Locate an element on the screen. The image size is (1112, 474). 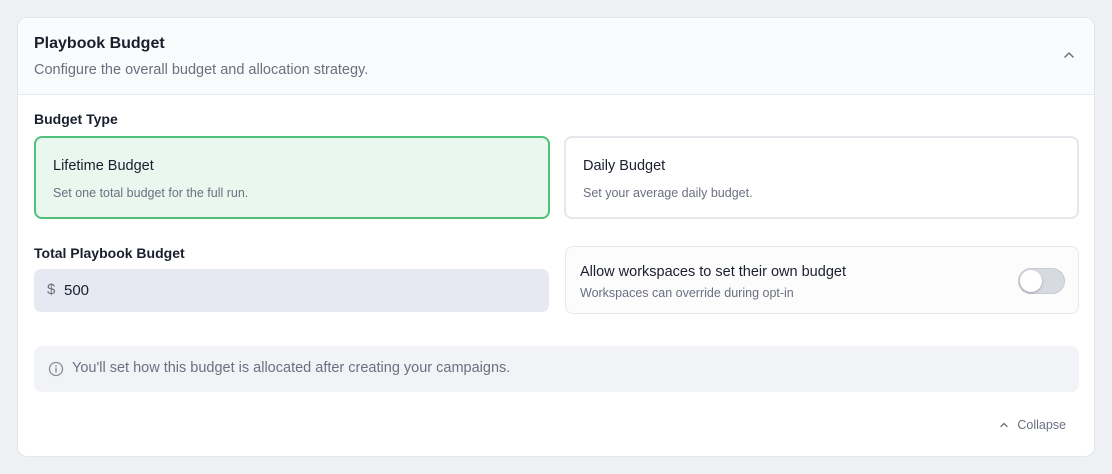
toggle-description: Workspaces can override during opt-in is located at coordinates (687, 293).